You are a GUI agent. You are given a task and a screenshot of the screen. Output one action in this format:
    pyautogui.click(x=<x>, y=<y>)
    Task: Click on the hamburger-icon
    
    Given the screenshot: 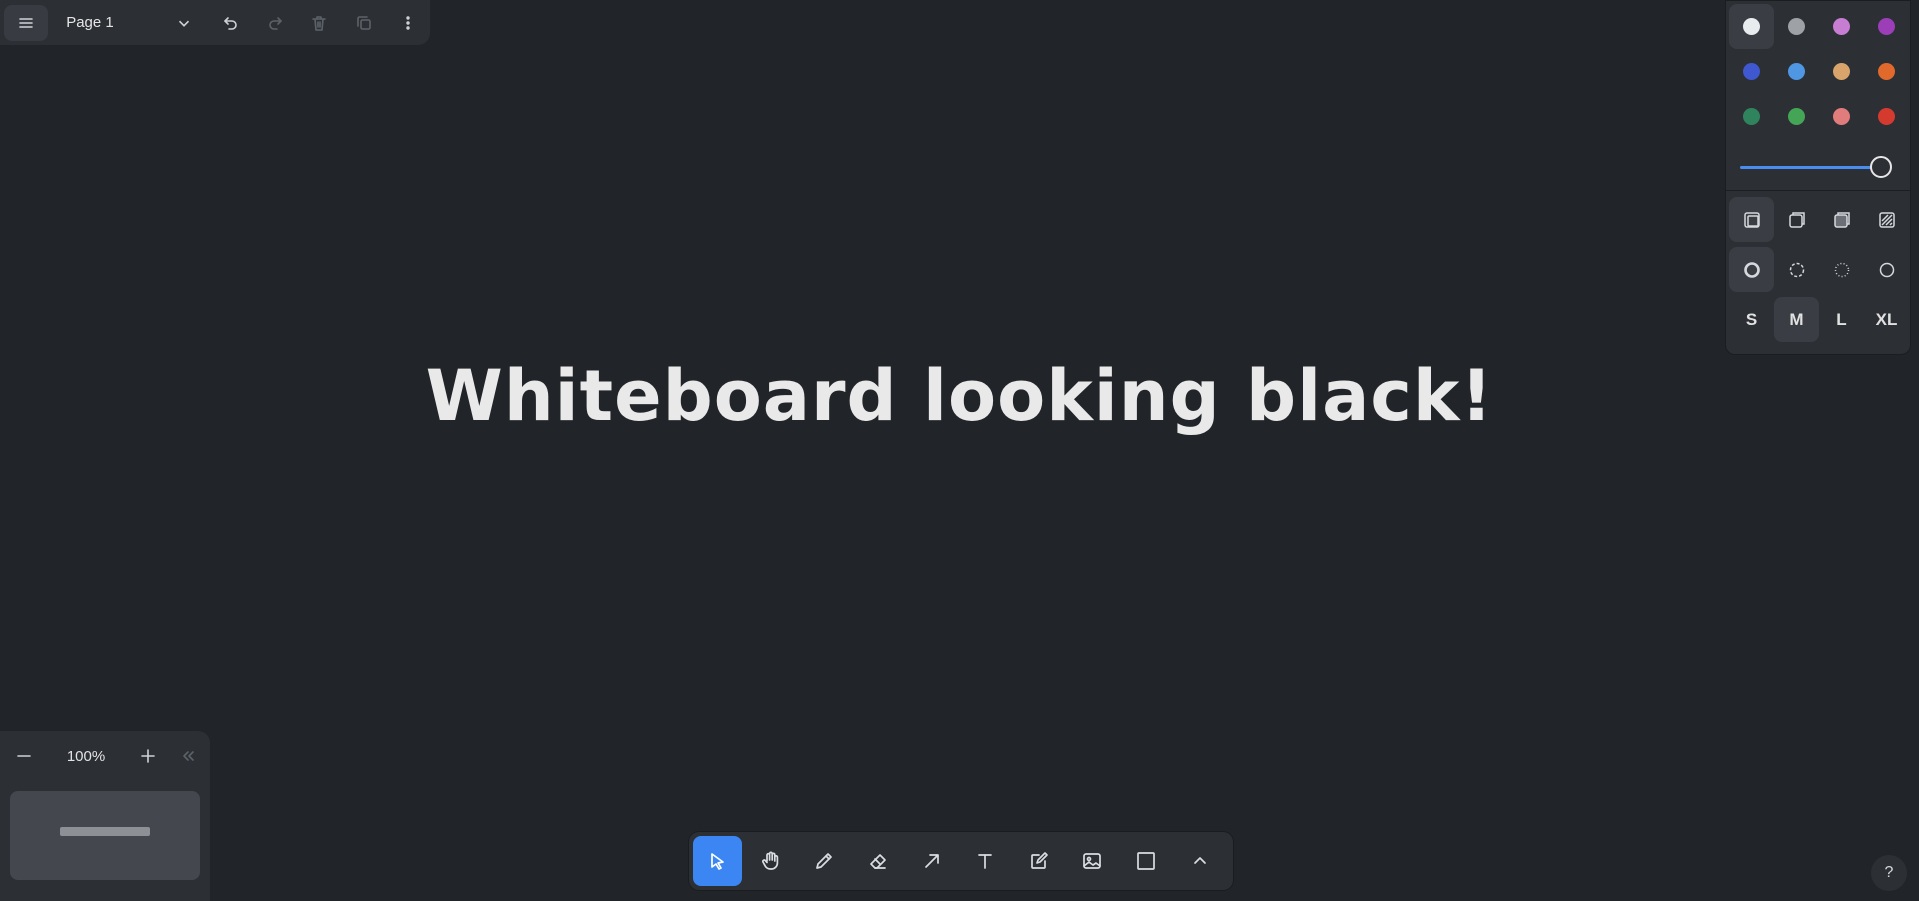 What is the action you would take?
    pyautogui.click(x=26, y=22)
    